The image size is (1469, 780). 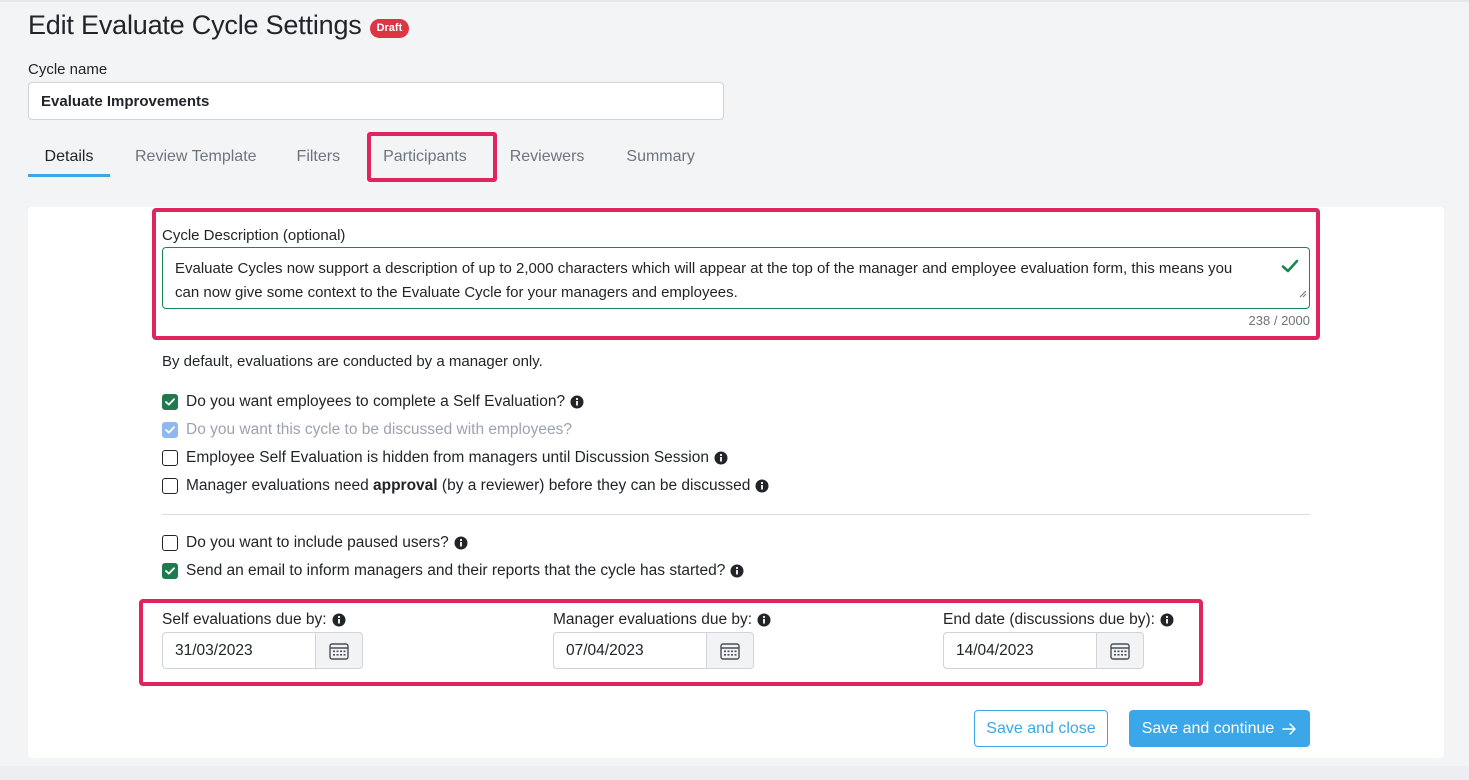 I want to click on character-counter: 238 / 2000, so click(x=1279, y=320).